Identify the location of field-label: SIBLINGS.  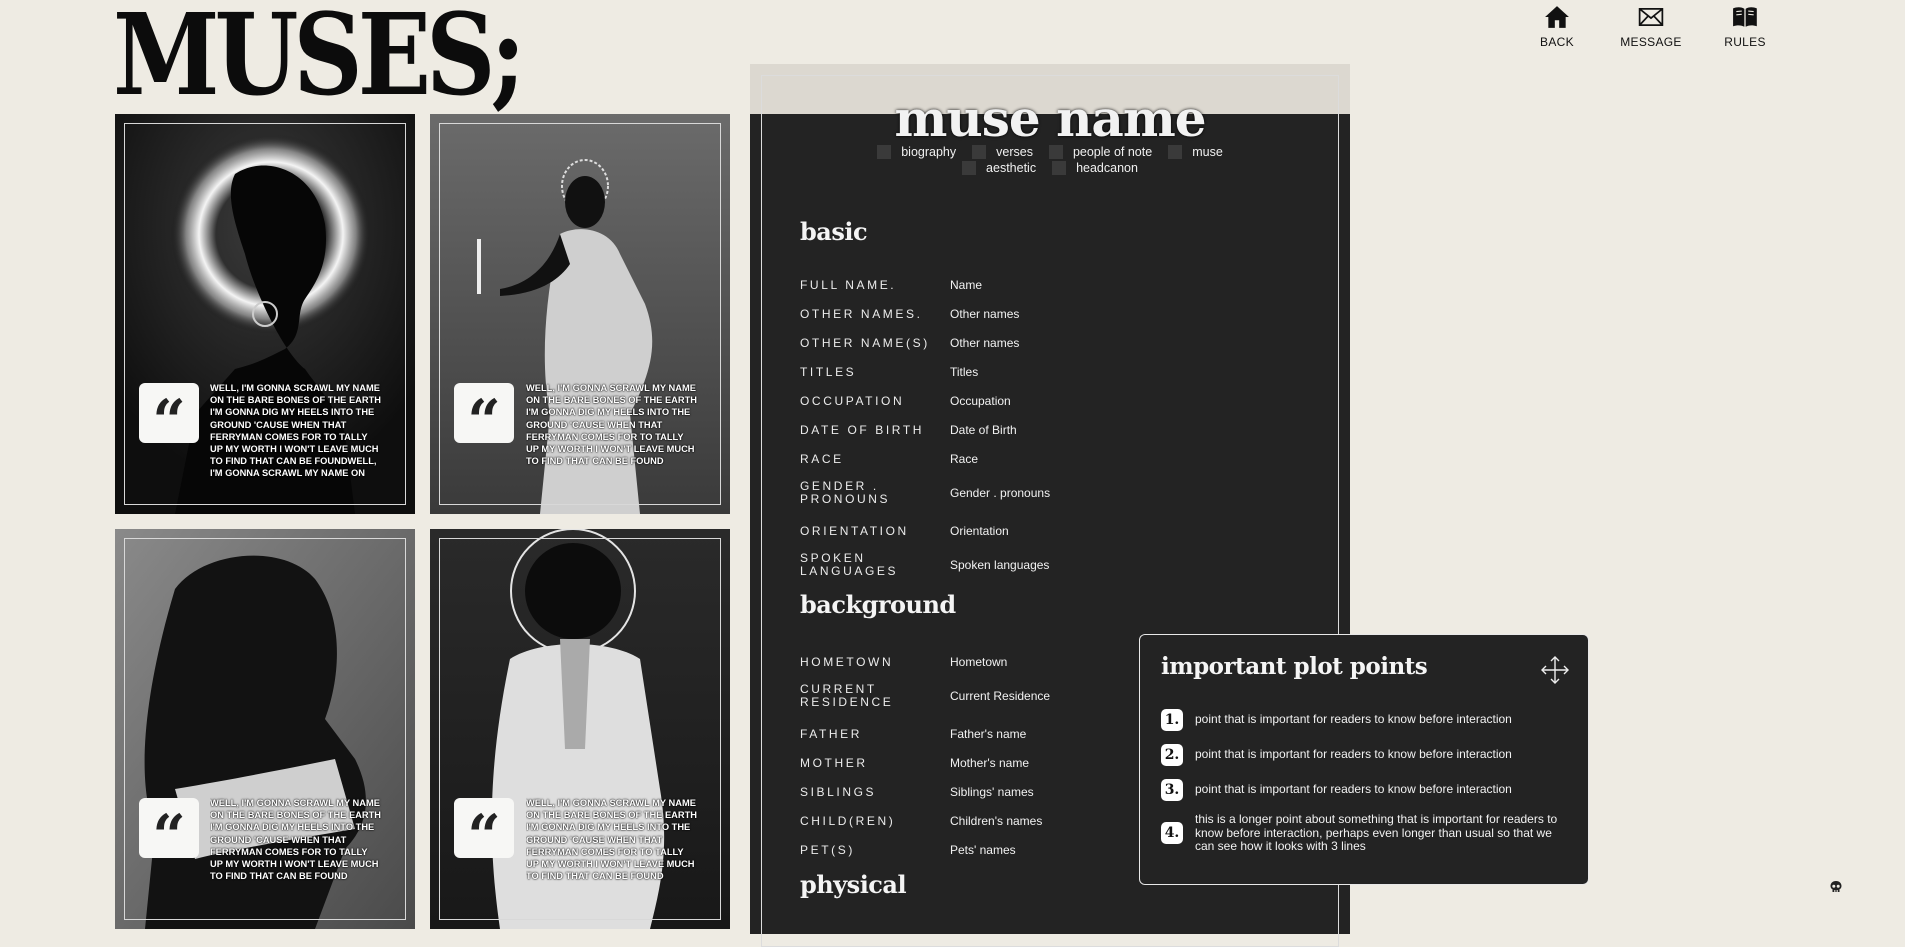
(838, 791).